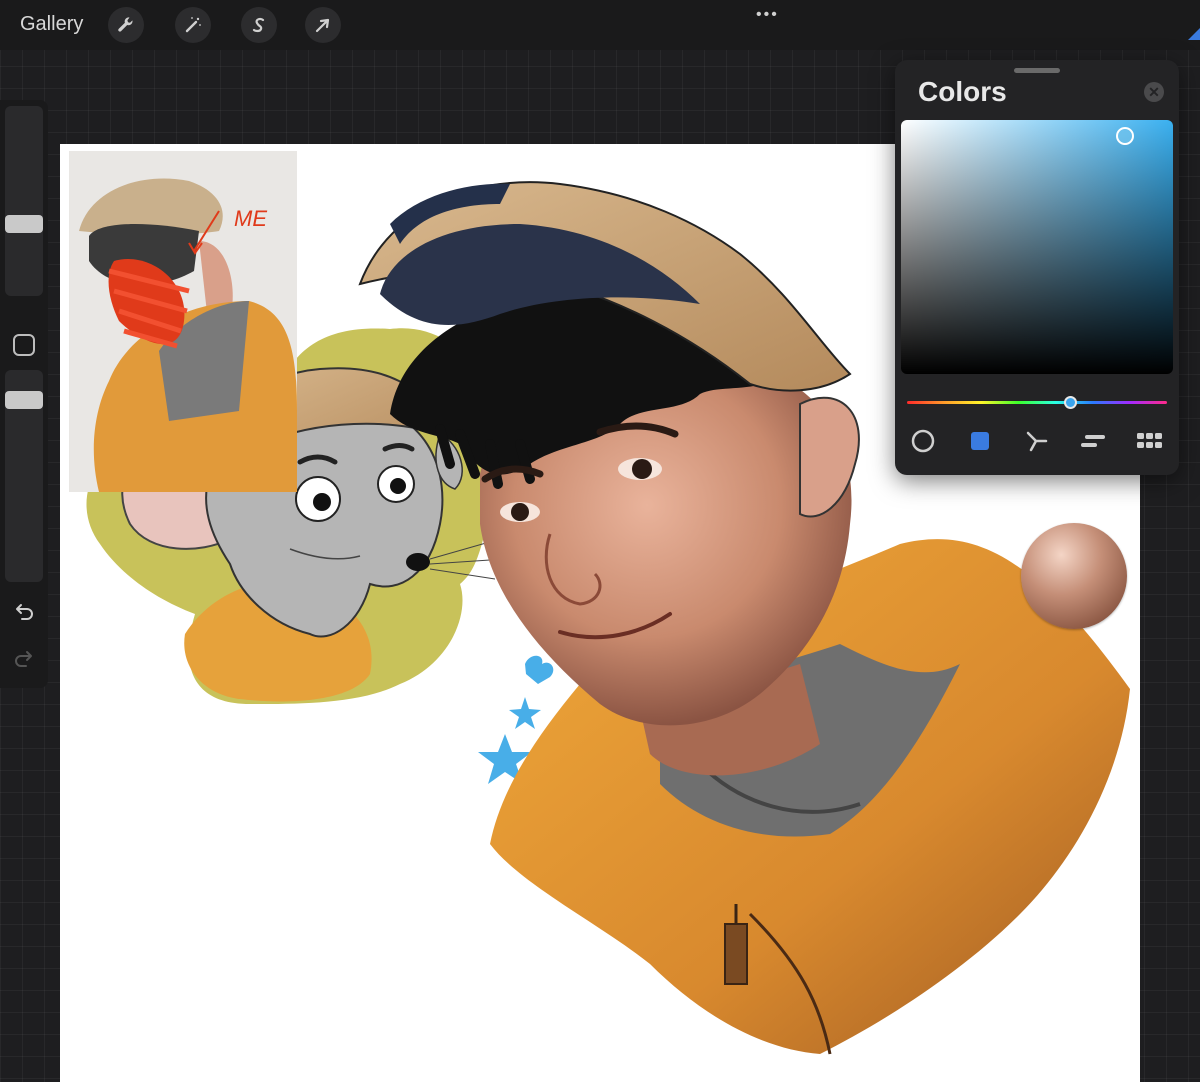 Image resolution: width=1200 pixels, height=1082 pixels. I want to click on close-icon: ✕, so click(1154, 92).